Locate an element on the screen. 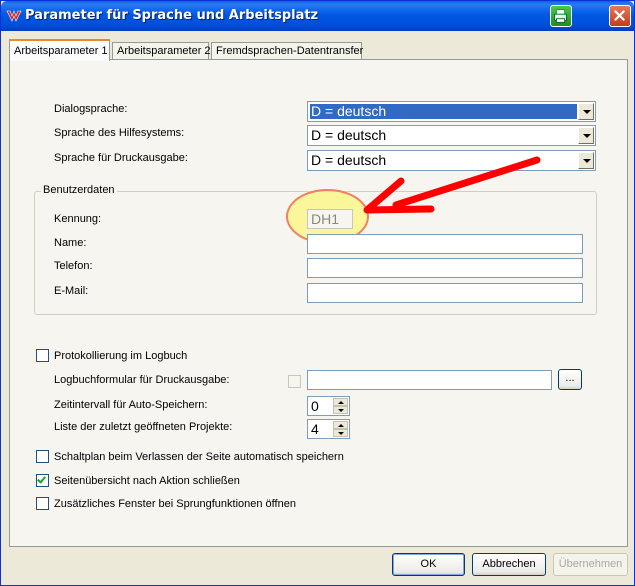 The image size is (635, 586). autosave-interval-value: 0 is located at coordinates (315, 406).